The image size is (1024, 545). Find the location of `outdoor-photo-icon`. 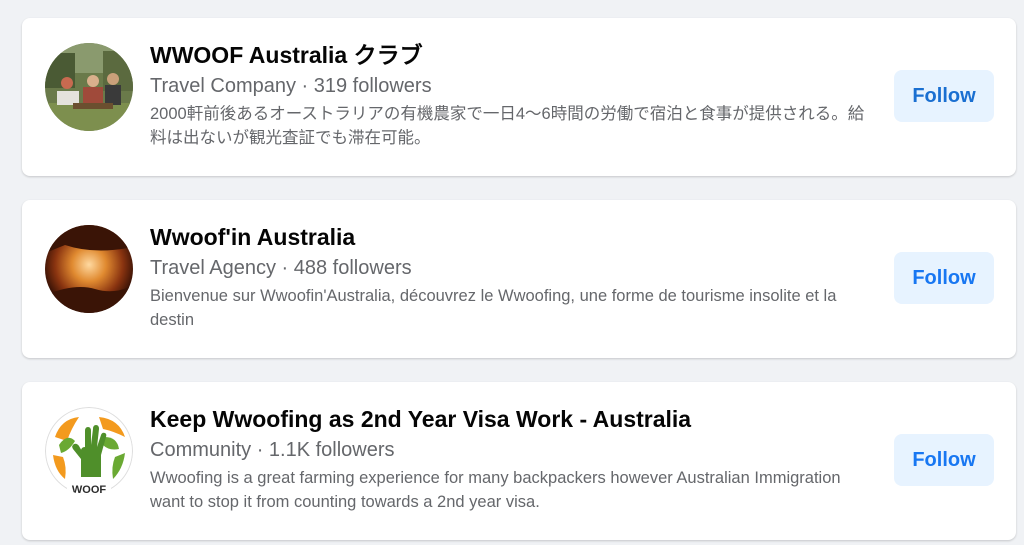

outdoor-photo-icon is located at coordinates (89, 87).